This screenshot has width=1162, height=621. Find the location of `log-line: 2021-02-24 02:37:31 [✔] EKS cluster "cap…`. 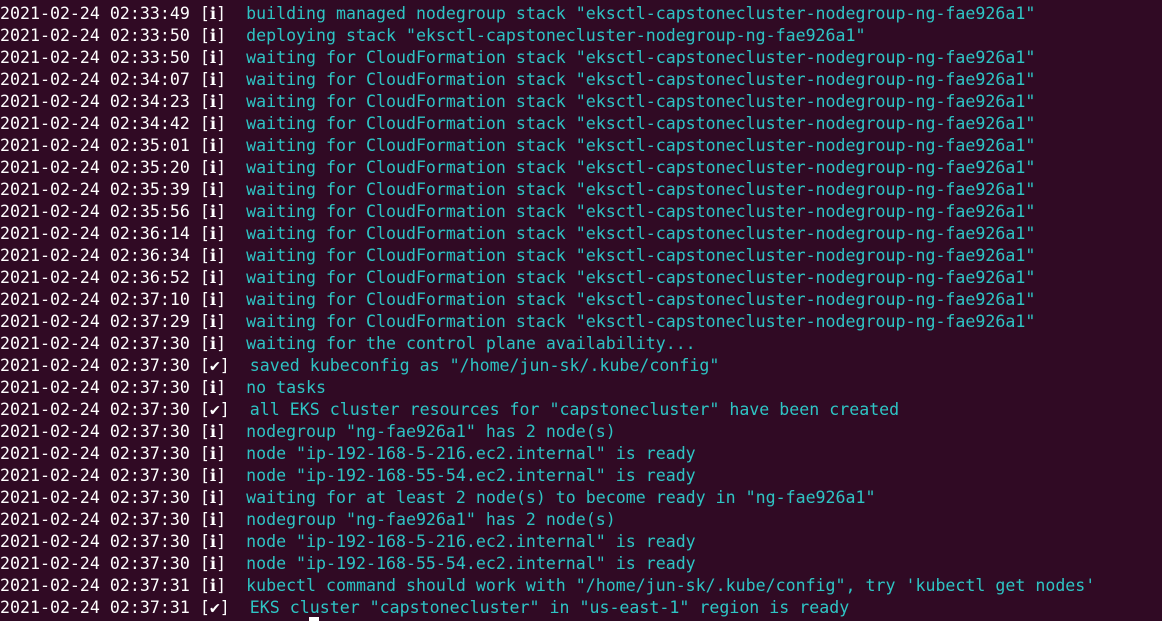

log-line: 2021-02-24 02:37:31 [✔] EKS cluster "cap… is located at coordinates (581, 608).